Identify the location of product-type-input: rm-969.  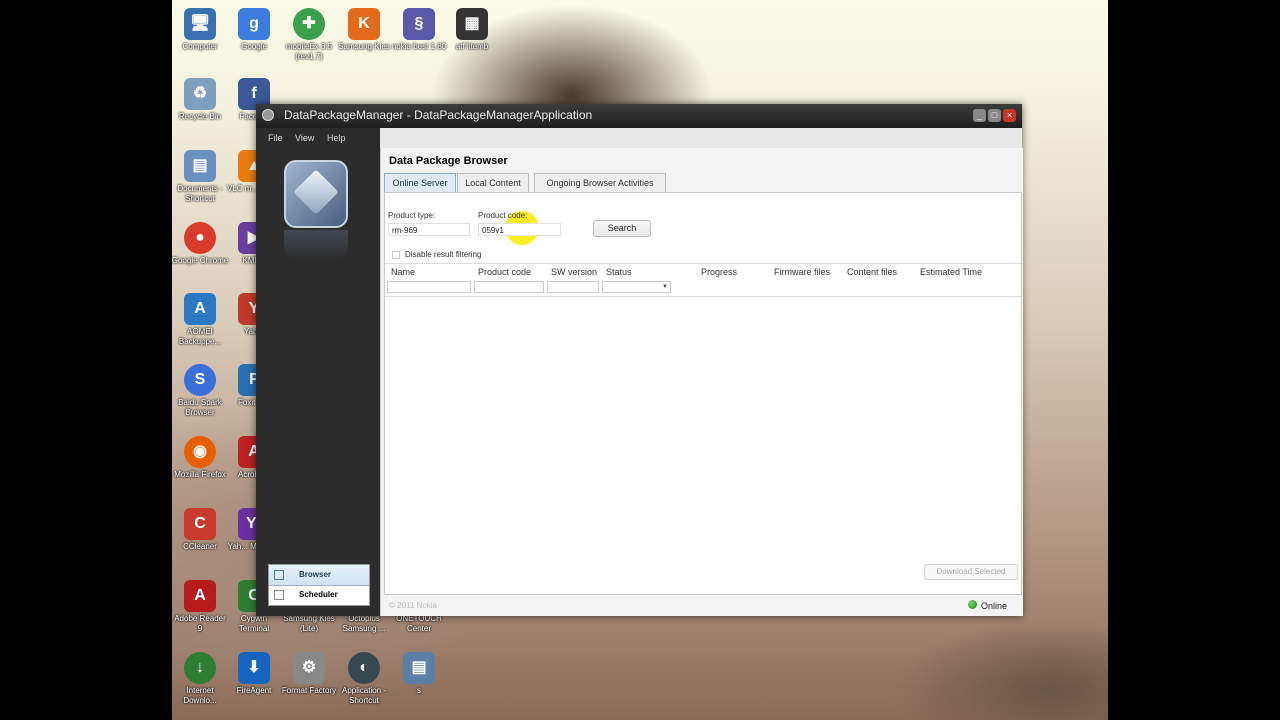
(429, 229).